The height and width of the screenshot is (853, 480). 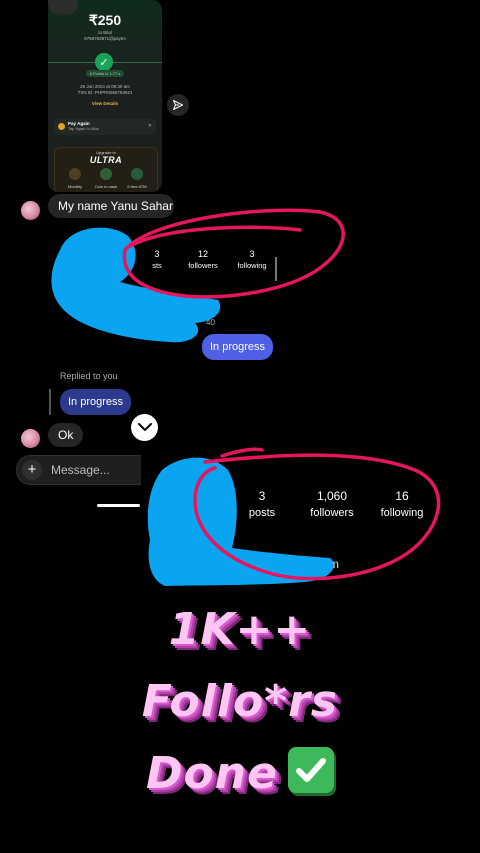 I want to click on pink-circle, so click(x=233, y=253).